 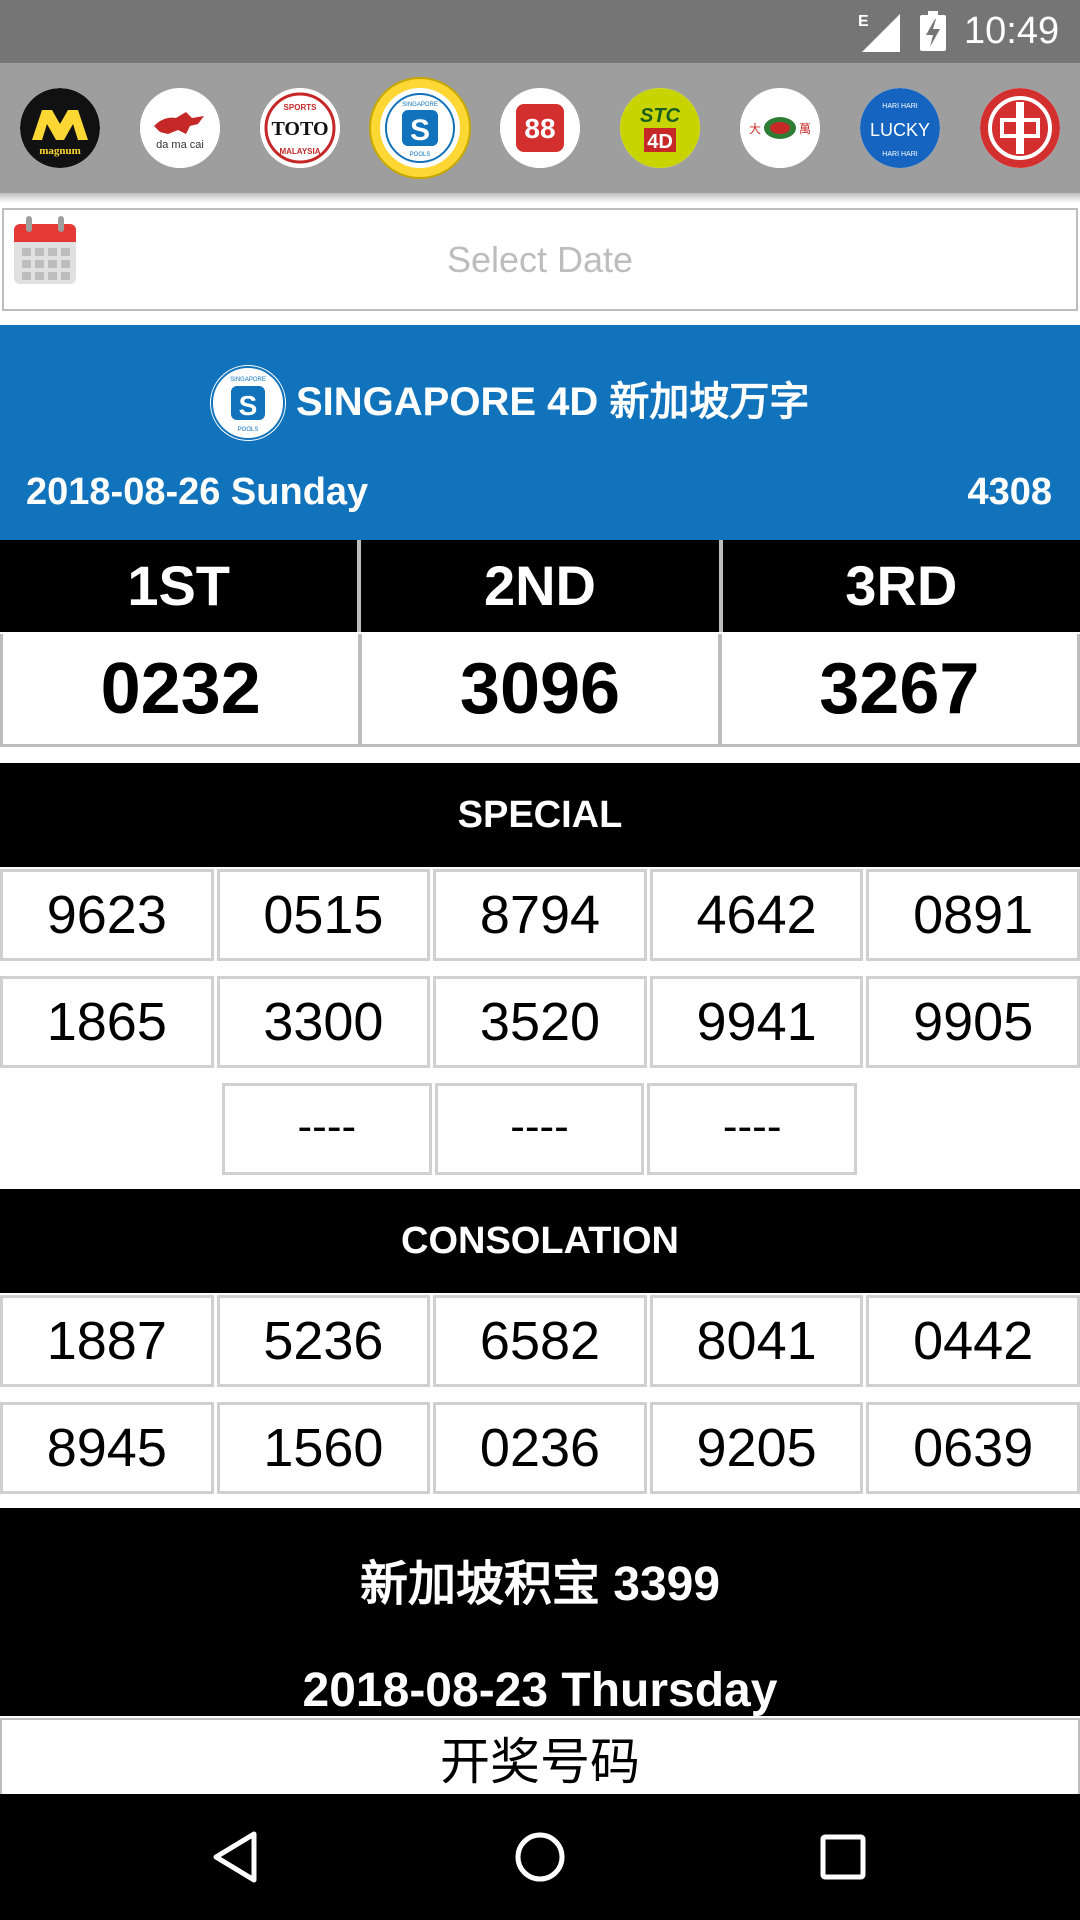 What do you see at coordinates (179, 586) in the screenshot?
I see `first-prize-header: 1ST` at bounding box center [179, 586].